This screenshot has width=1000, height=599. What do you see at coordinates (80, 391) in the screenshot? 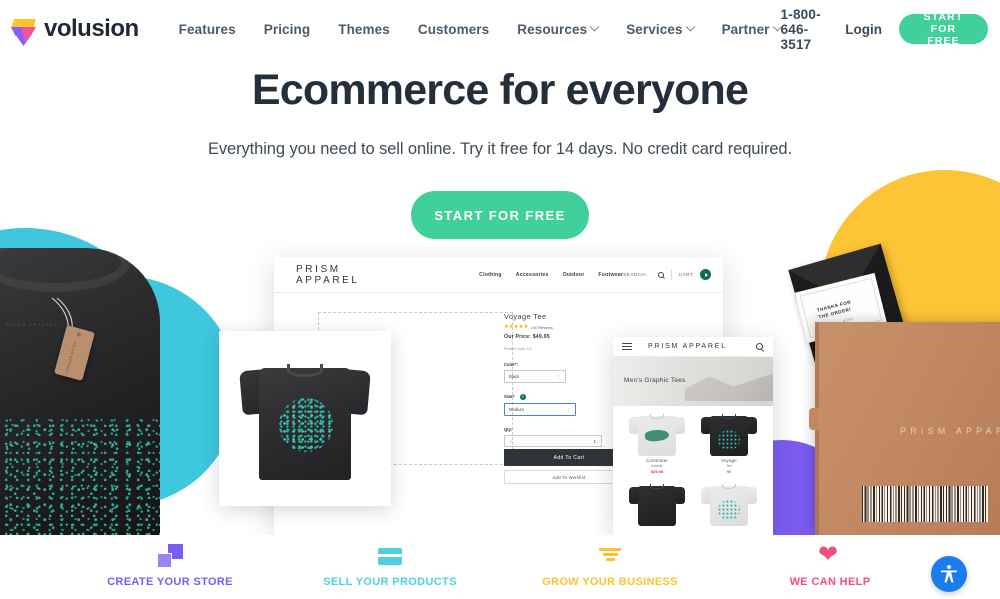
I see `product-photo-folded-tee: PRISM APPAREL PRISM APPAREL` at bounding box center [80, 391].